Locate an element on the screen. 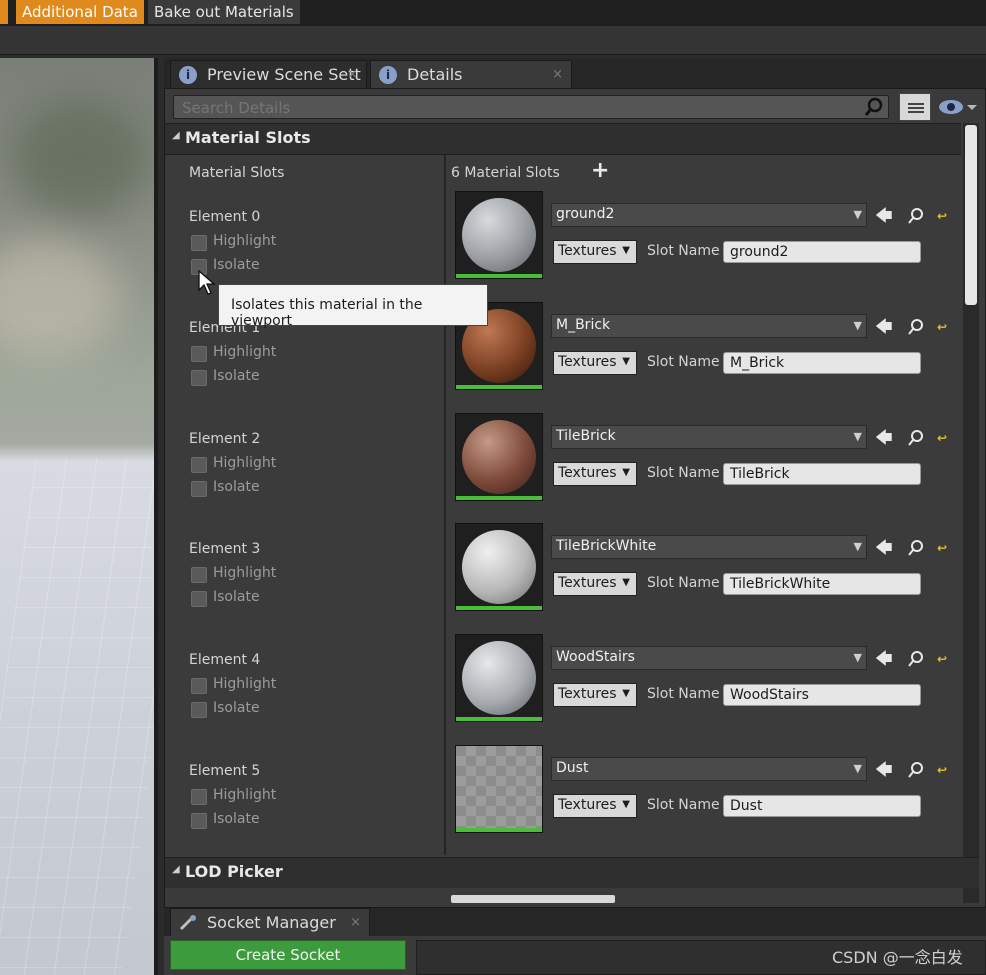 The image size is (986, 975). scrollbar-thumb is located at coordinates (971, 215).